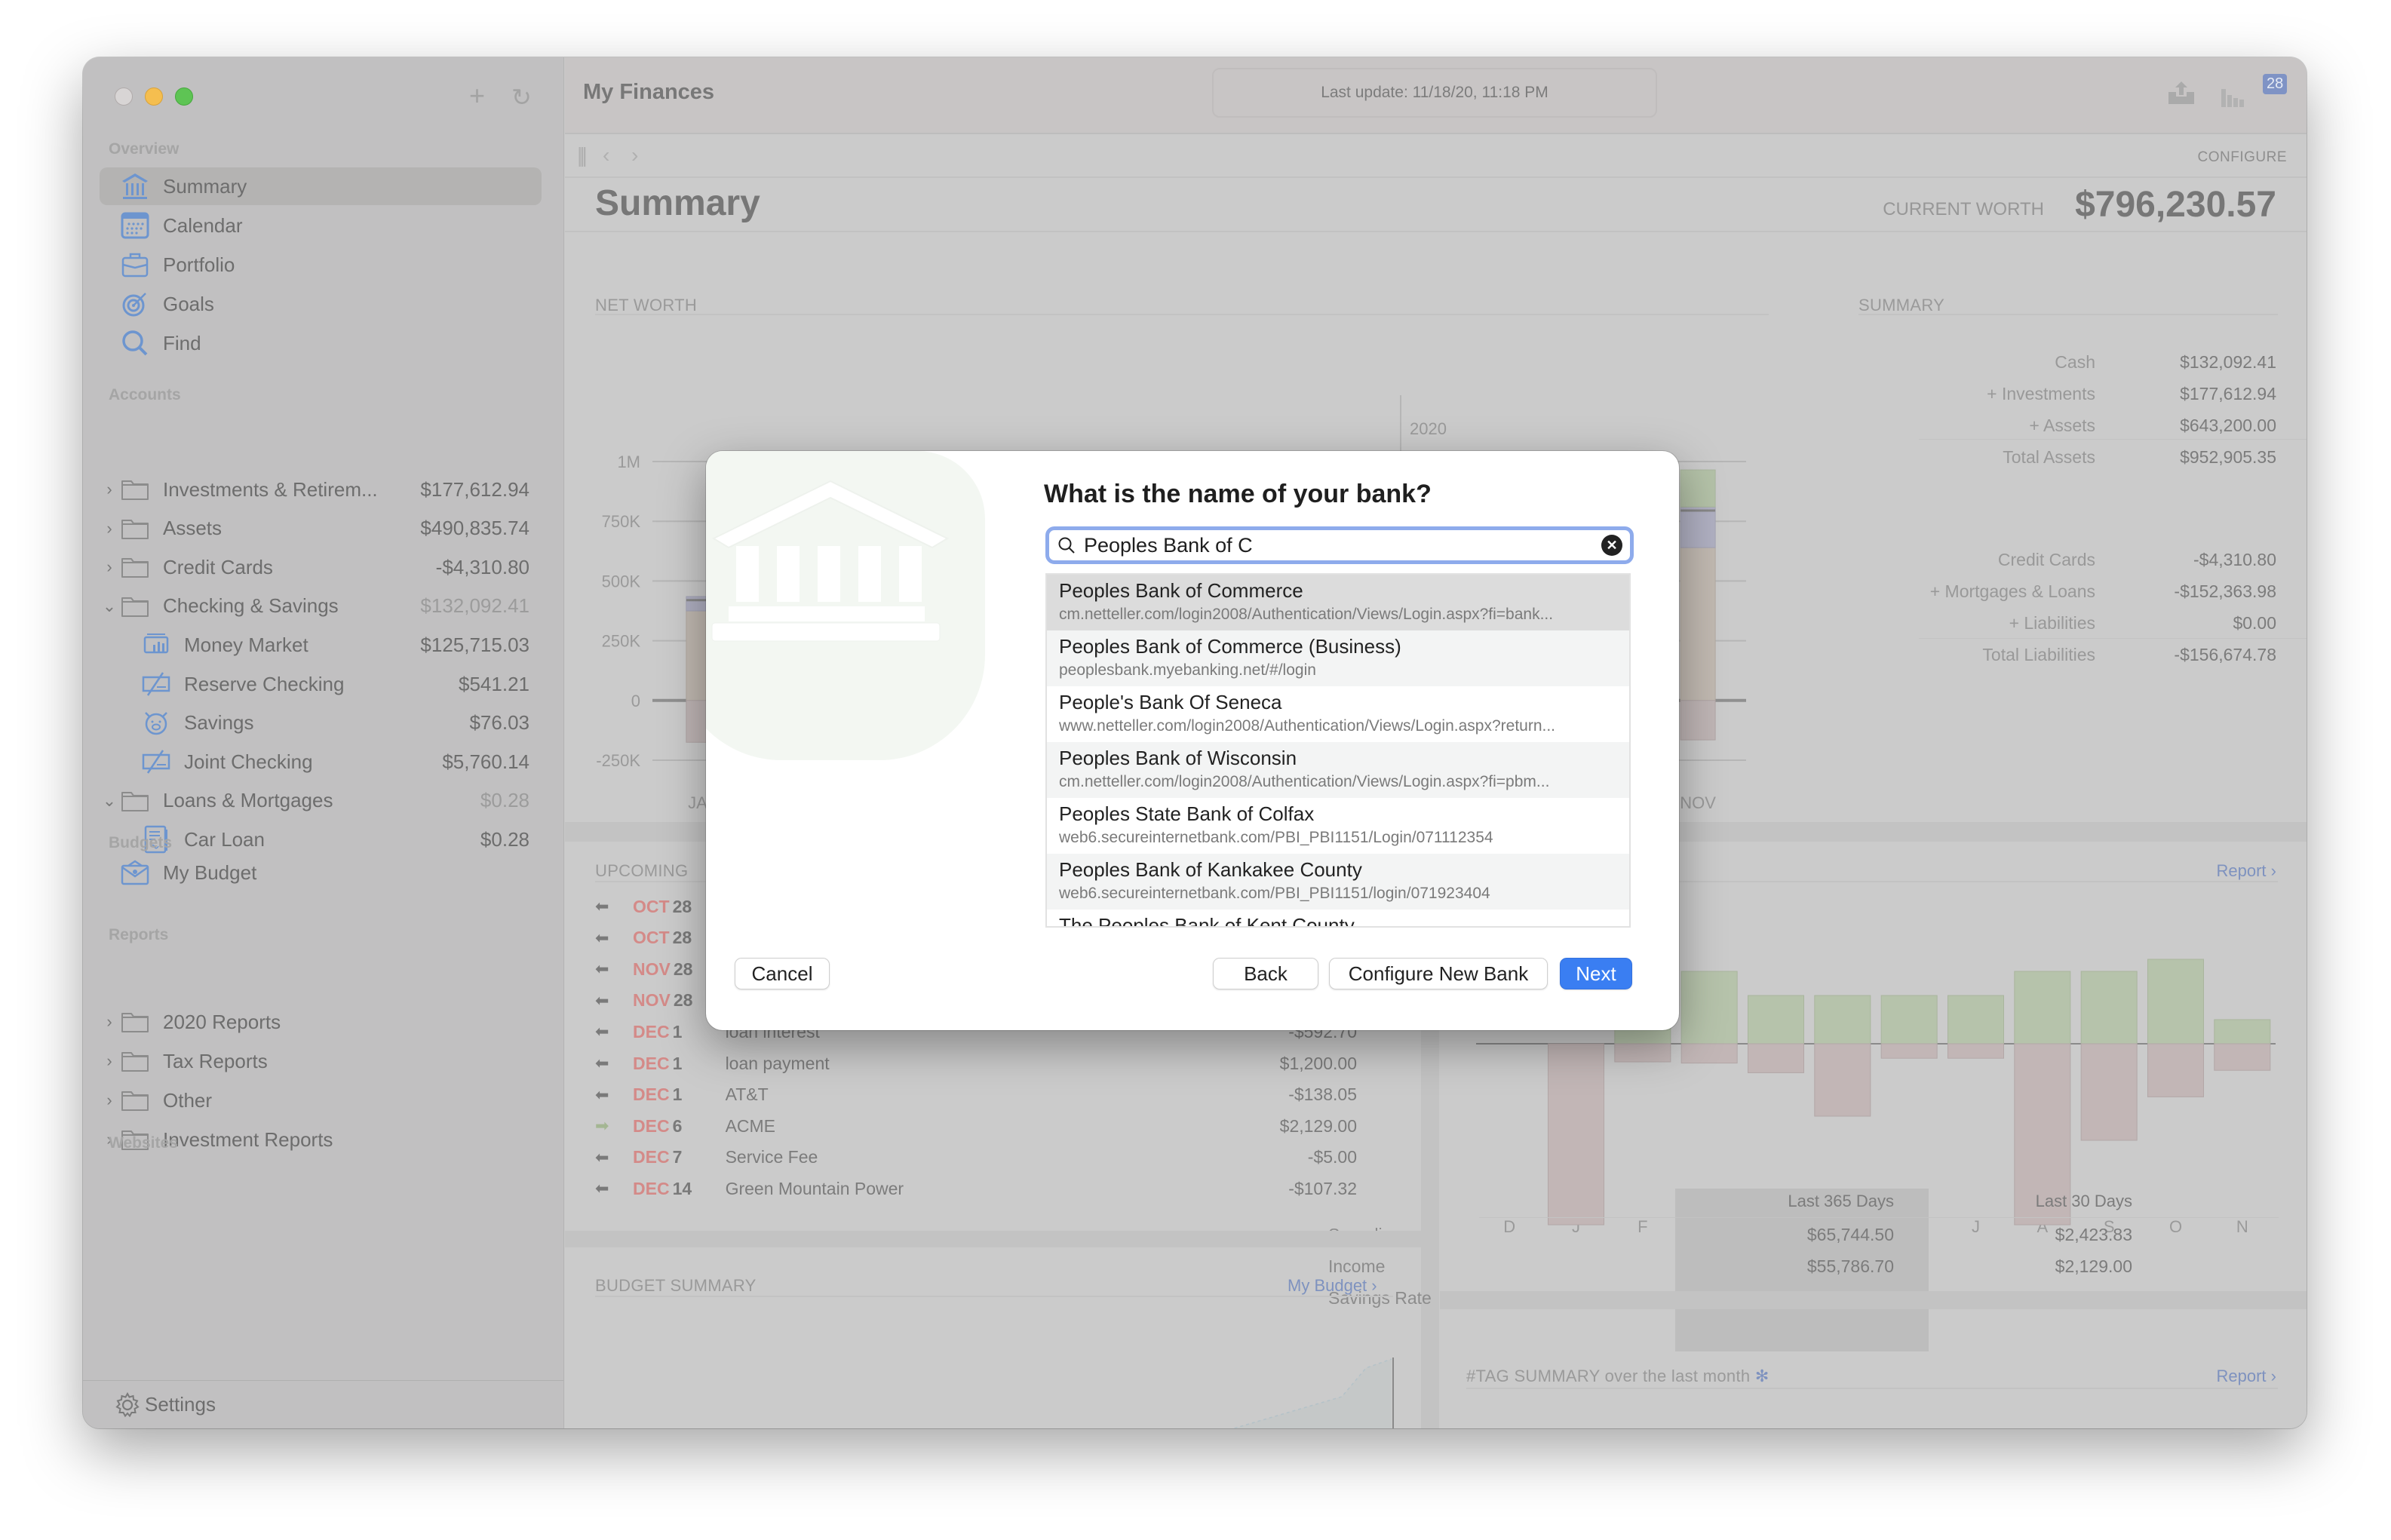  Describe the element at coordinates (976, 1063) in the screenshot. I see `upcoming-row: ⬅ DEC 1 loan payment $1,200.00` at that location.